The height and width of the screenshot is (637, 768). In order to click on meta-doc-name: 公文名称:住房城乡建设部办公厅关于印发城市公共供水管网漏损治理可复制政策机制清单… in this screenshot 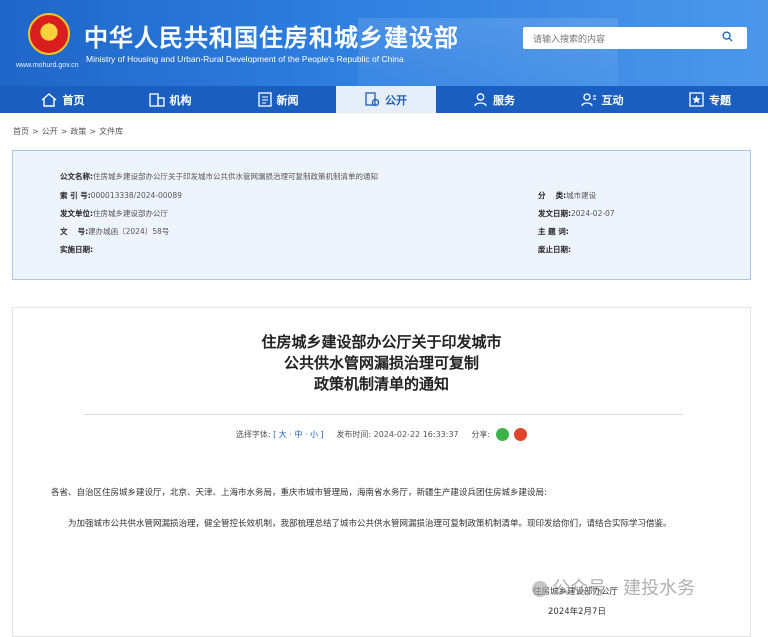, I will do `click(219, 176)`.